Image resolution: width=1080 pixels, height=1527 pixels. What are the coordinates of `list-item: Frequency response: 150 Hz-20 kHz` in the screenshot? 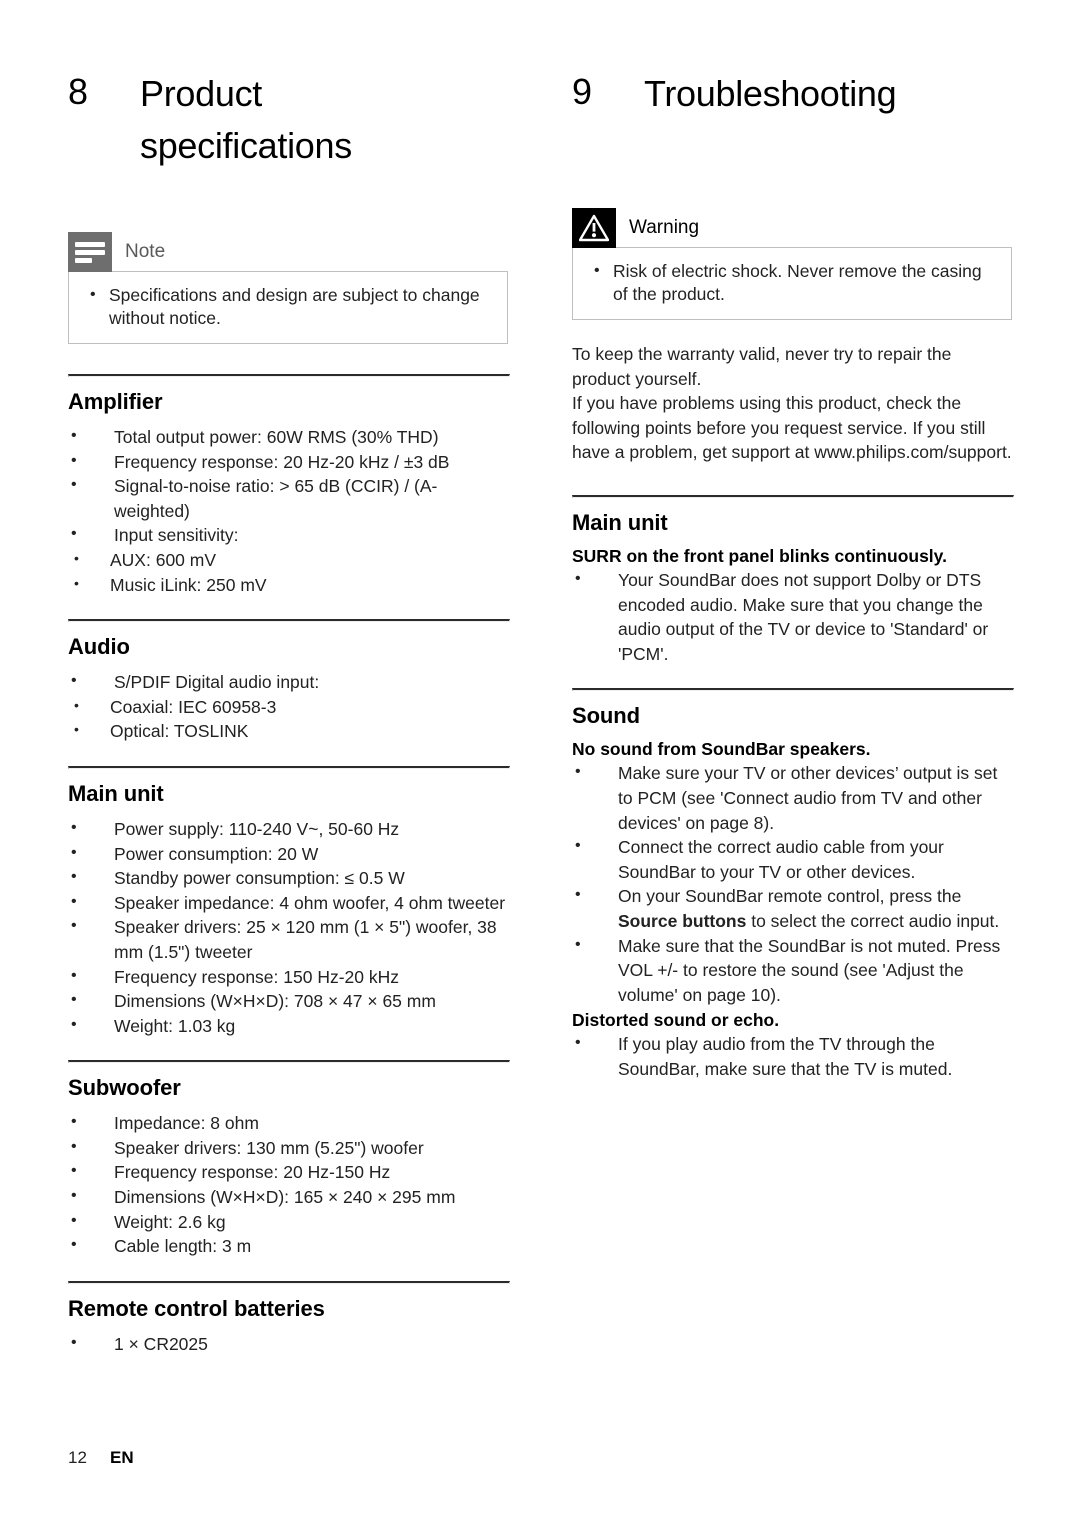 It's located at (288, 977).